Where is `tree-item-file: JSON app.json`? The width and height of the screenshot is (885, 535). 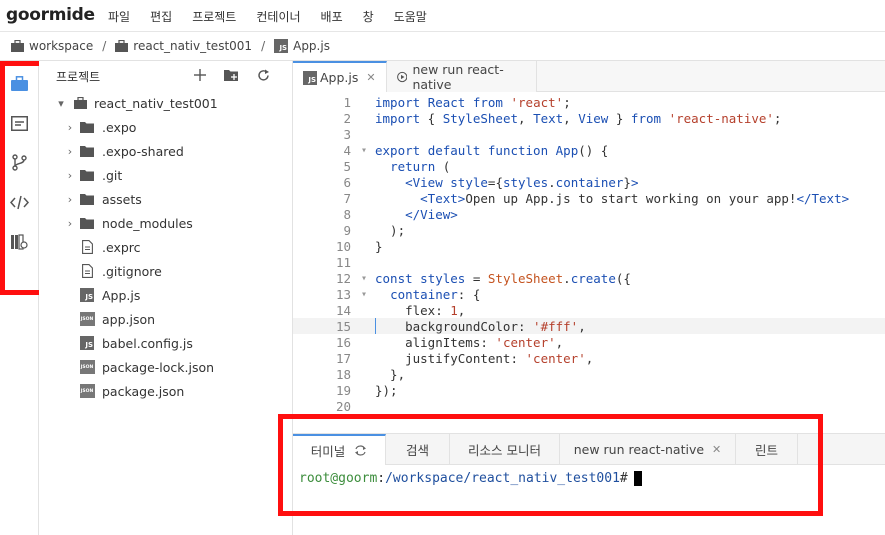
tree-item-file: JSON app.json is located at coordinates (165, 319).